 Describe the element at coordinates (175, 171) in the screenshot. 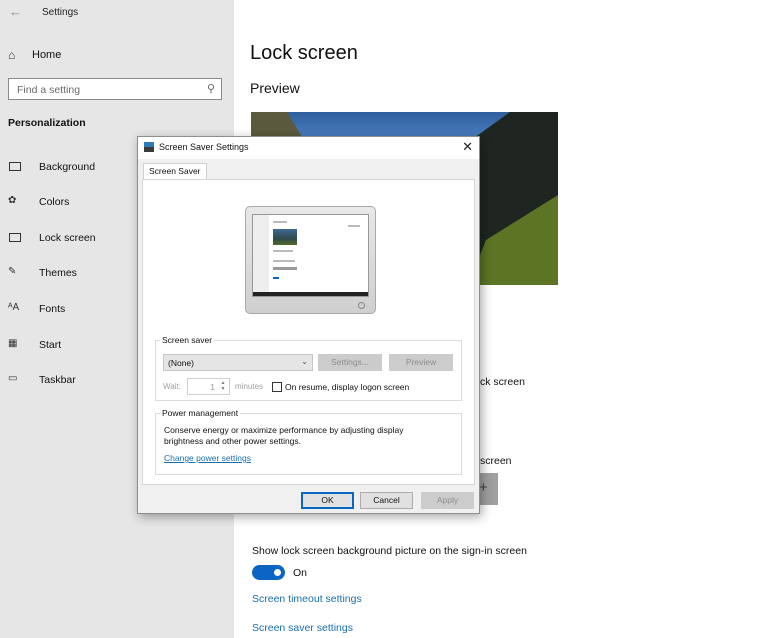

I see `tab-screen-saver: Screen Saver` at that location.